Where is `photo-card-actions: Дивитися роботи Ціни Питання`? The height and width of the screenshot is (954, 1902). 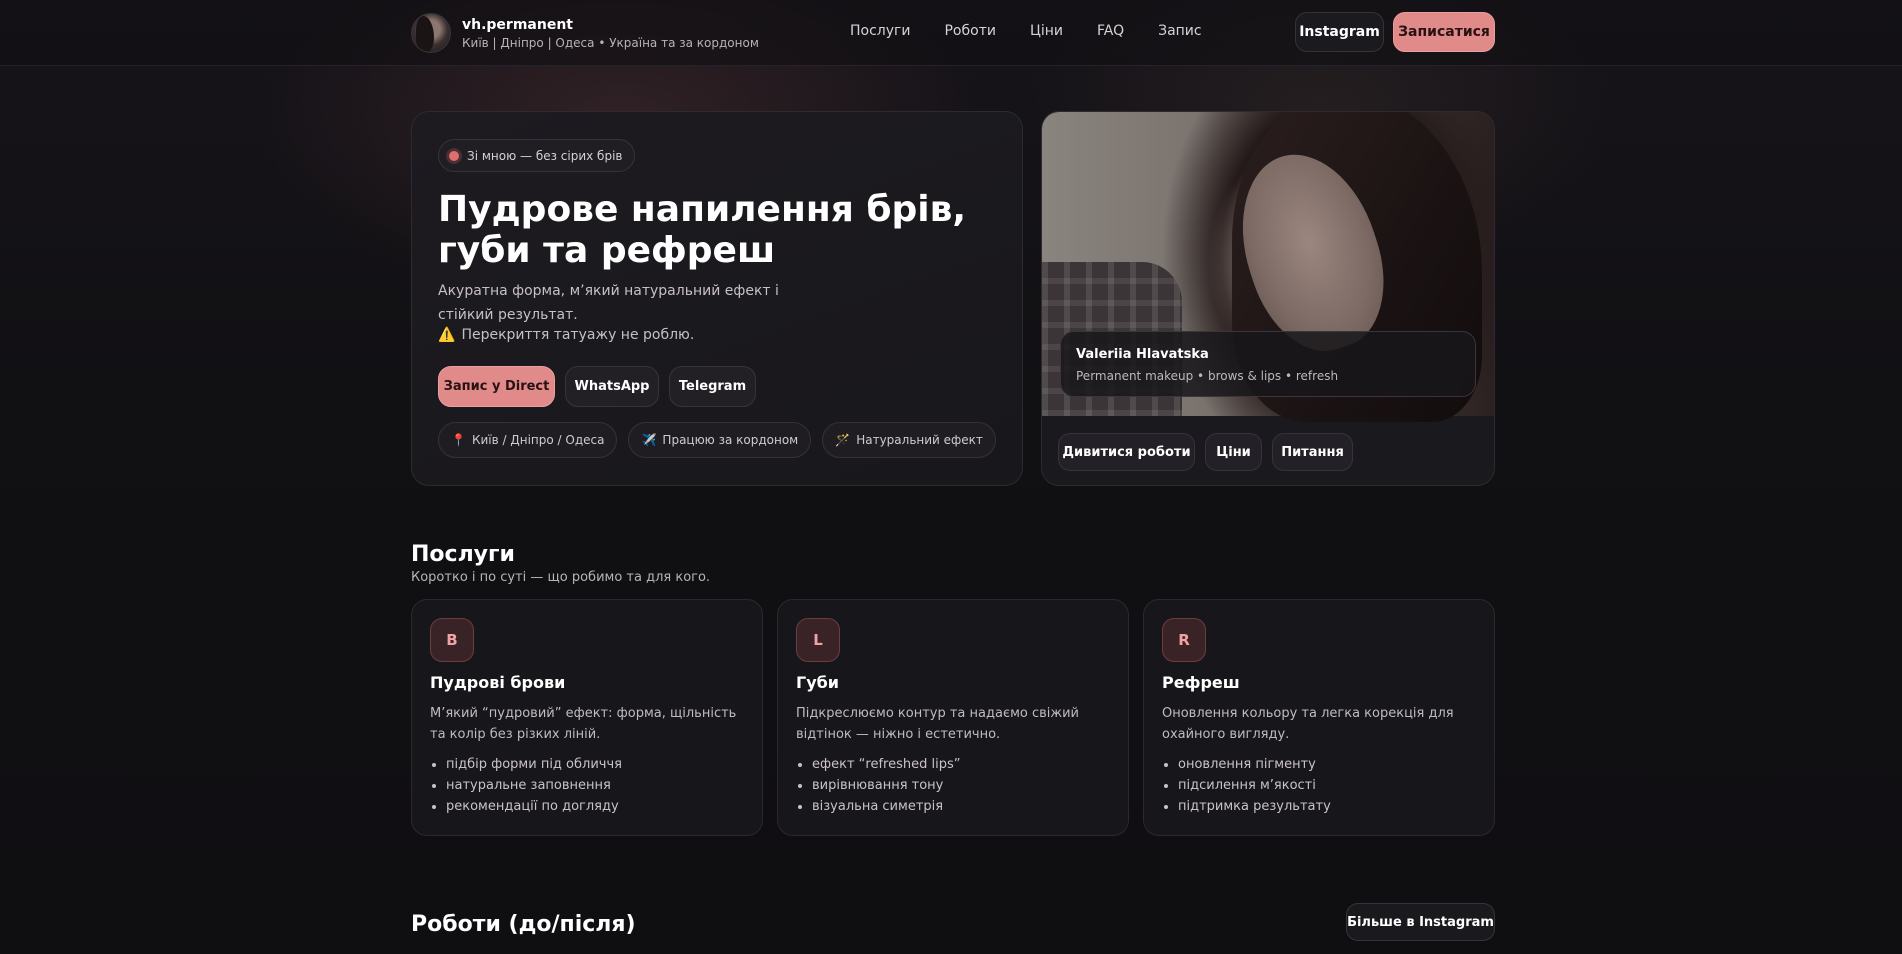 photo-card-actions: Дивитися роботи Ціни Питання is located at coordinates (1210, 452).